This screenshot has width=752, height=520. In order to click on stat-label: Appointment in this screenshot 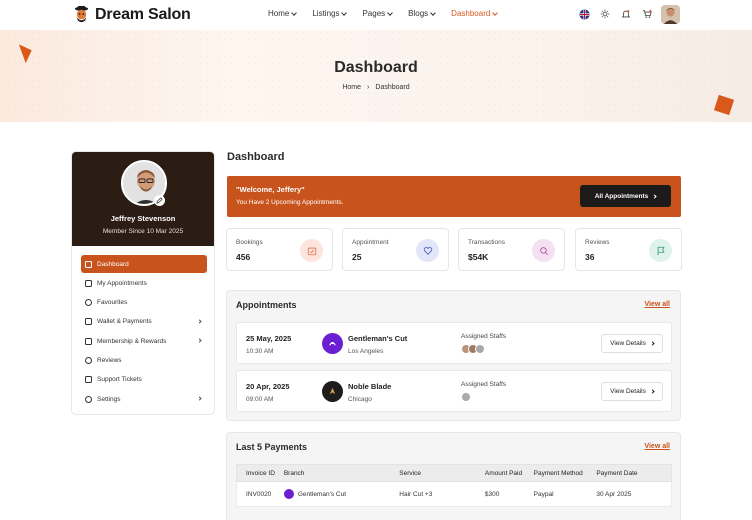, I will do `click(370, 242)`.